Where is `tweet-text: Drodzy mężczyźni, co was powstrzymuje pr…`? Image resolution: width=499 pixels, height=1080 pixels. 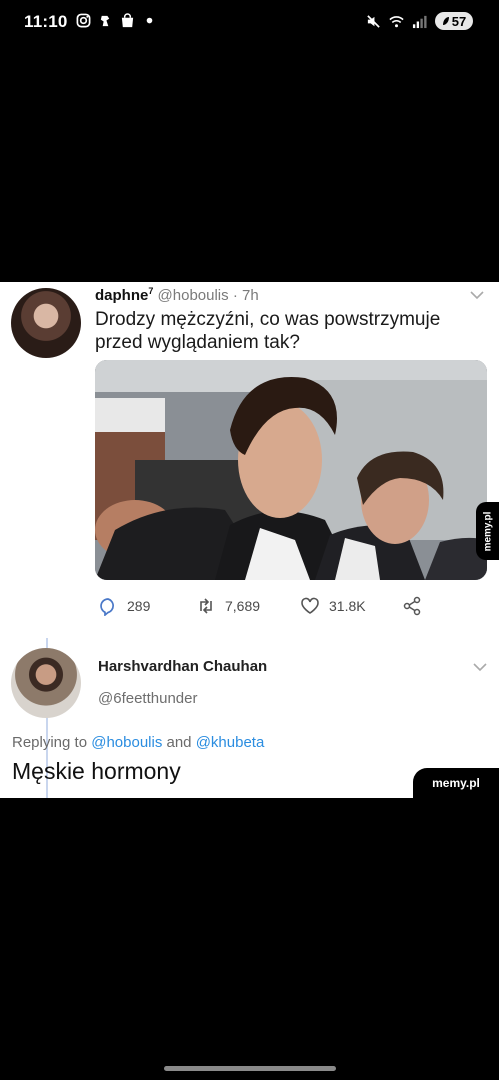 tweet-text: Drodzy mężczyźni, co was powstrzymuje pr… is located at coordinates (268, 331).